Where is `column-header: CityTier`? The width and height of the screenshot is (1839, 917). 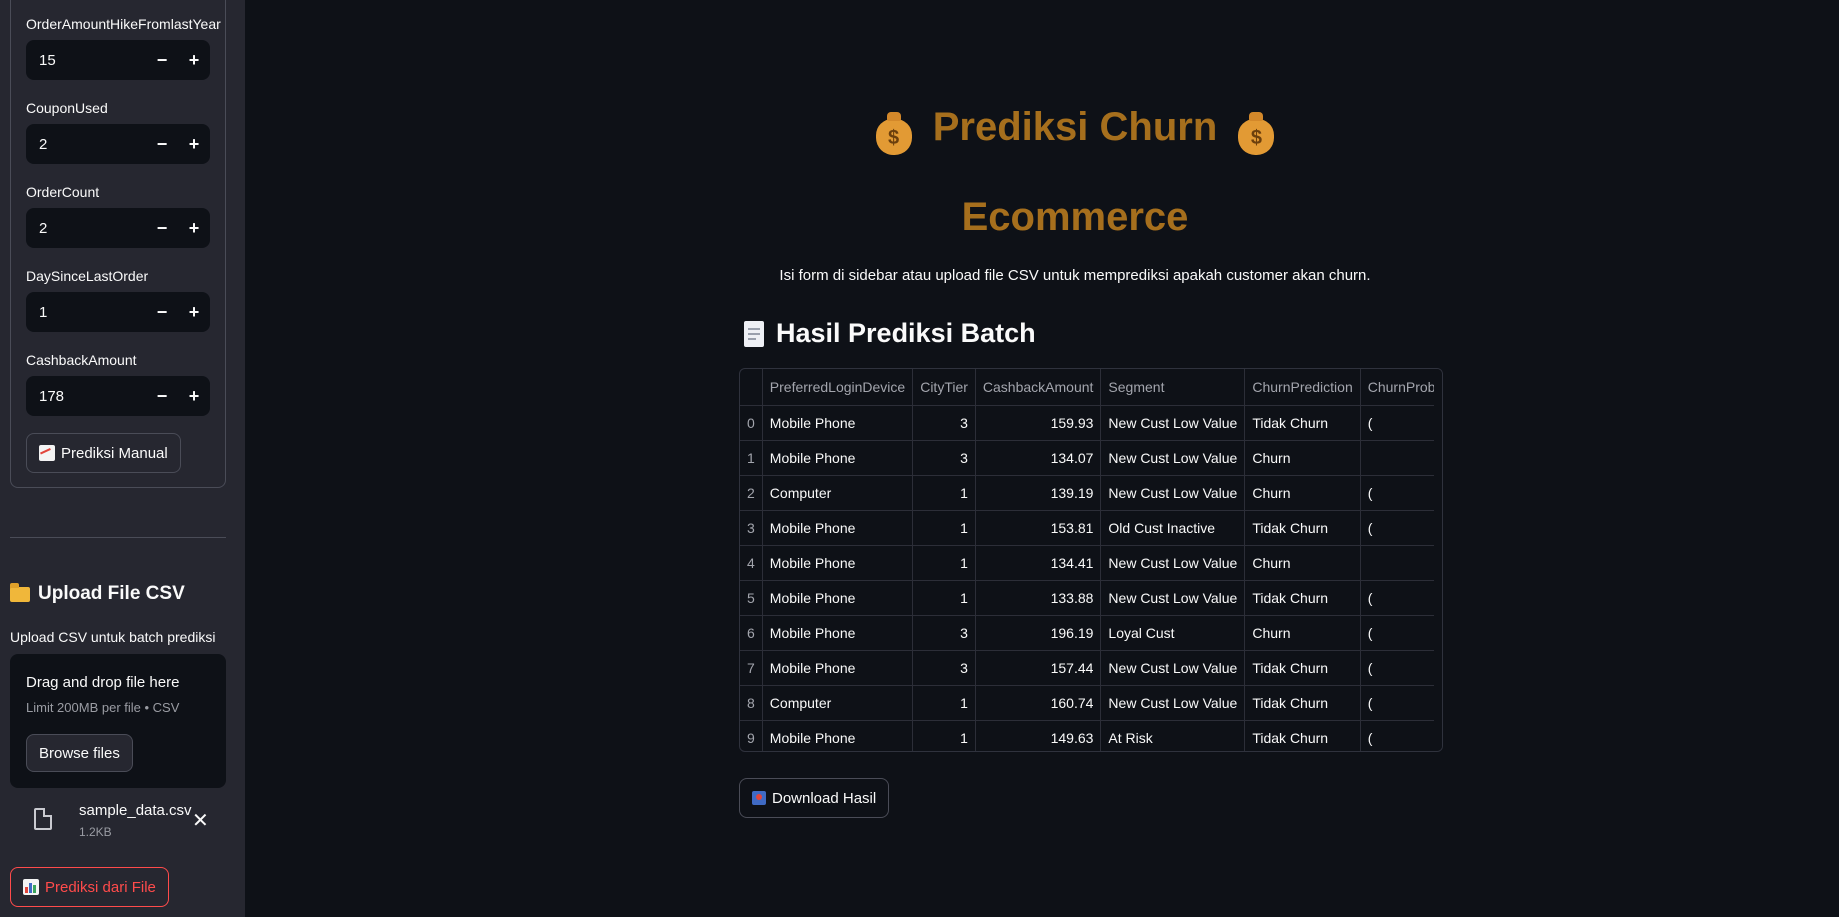
column-header: CityTier is located at coordinates (944, 387).